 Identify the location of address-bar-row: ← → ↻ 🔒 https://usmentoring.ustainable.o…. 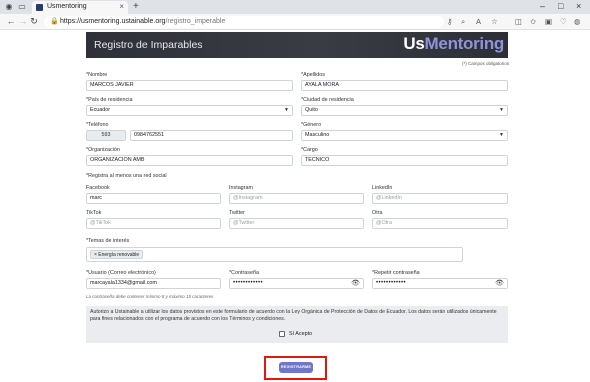
(295, 22).